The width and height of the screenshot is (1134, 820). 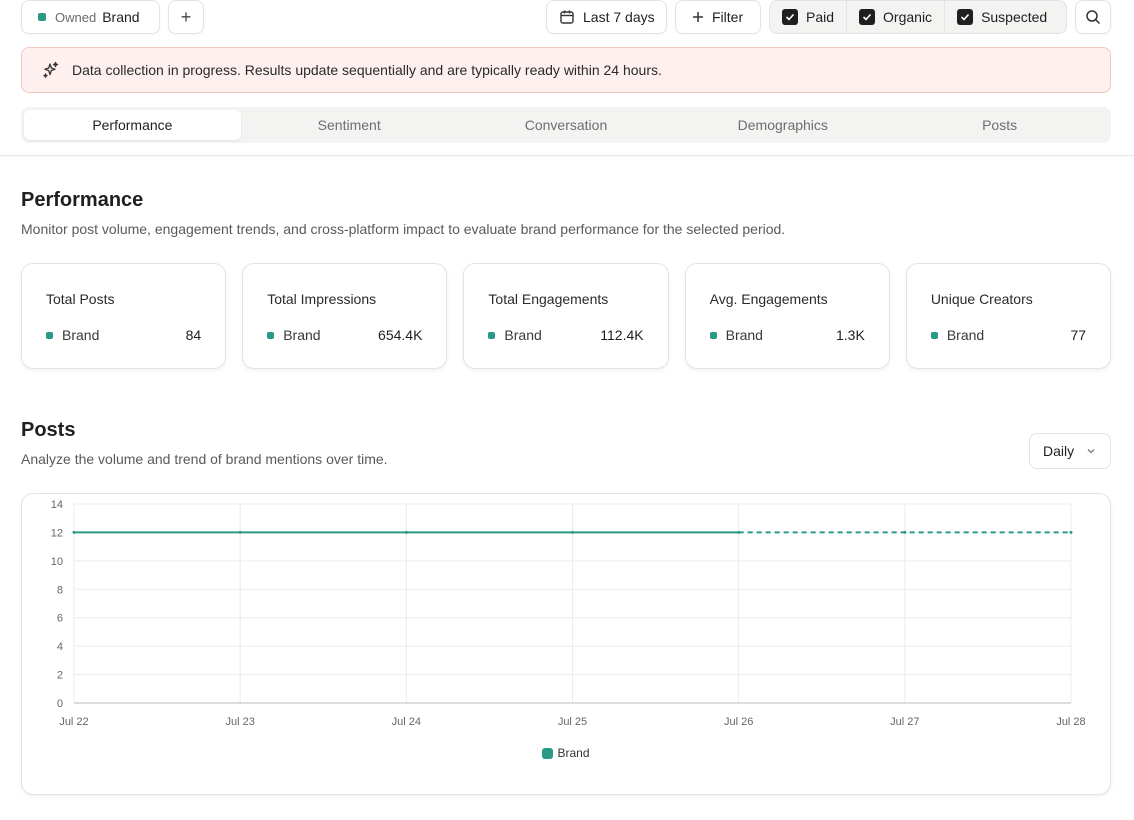 I want to click on granularity-value: Daily, so click(x=1059, y=451).